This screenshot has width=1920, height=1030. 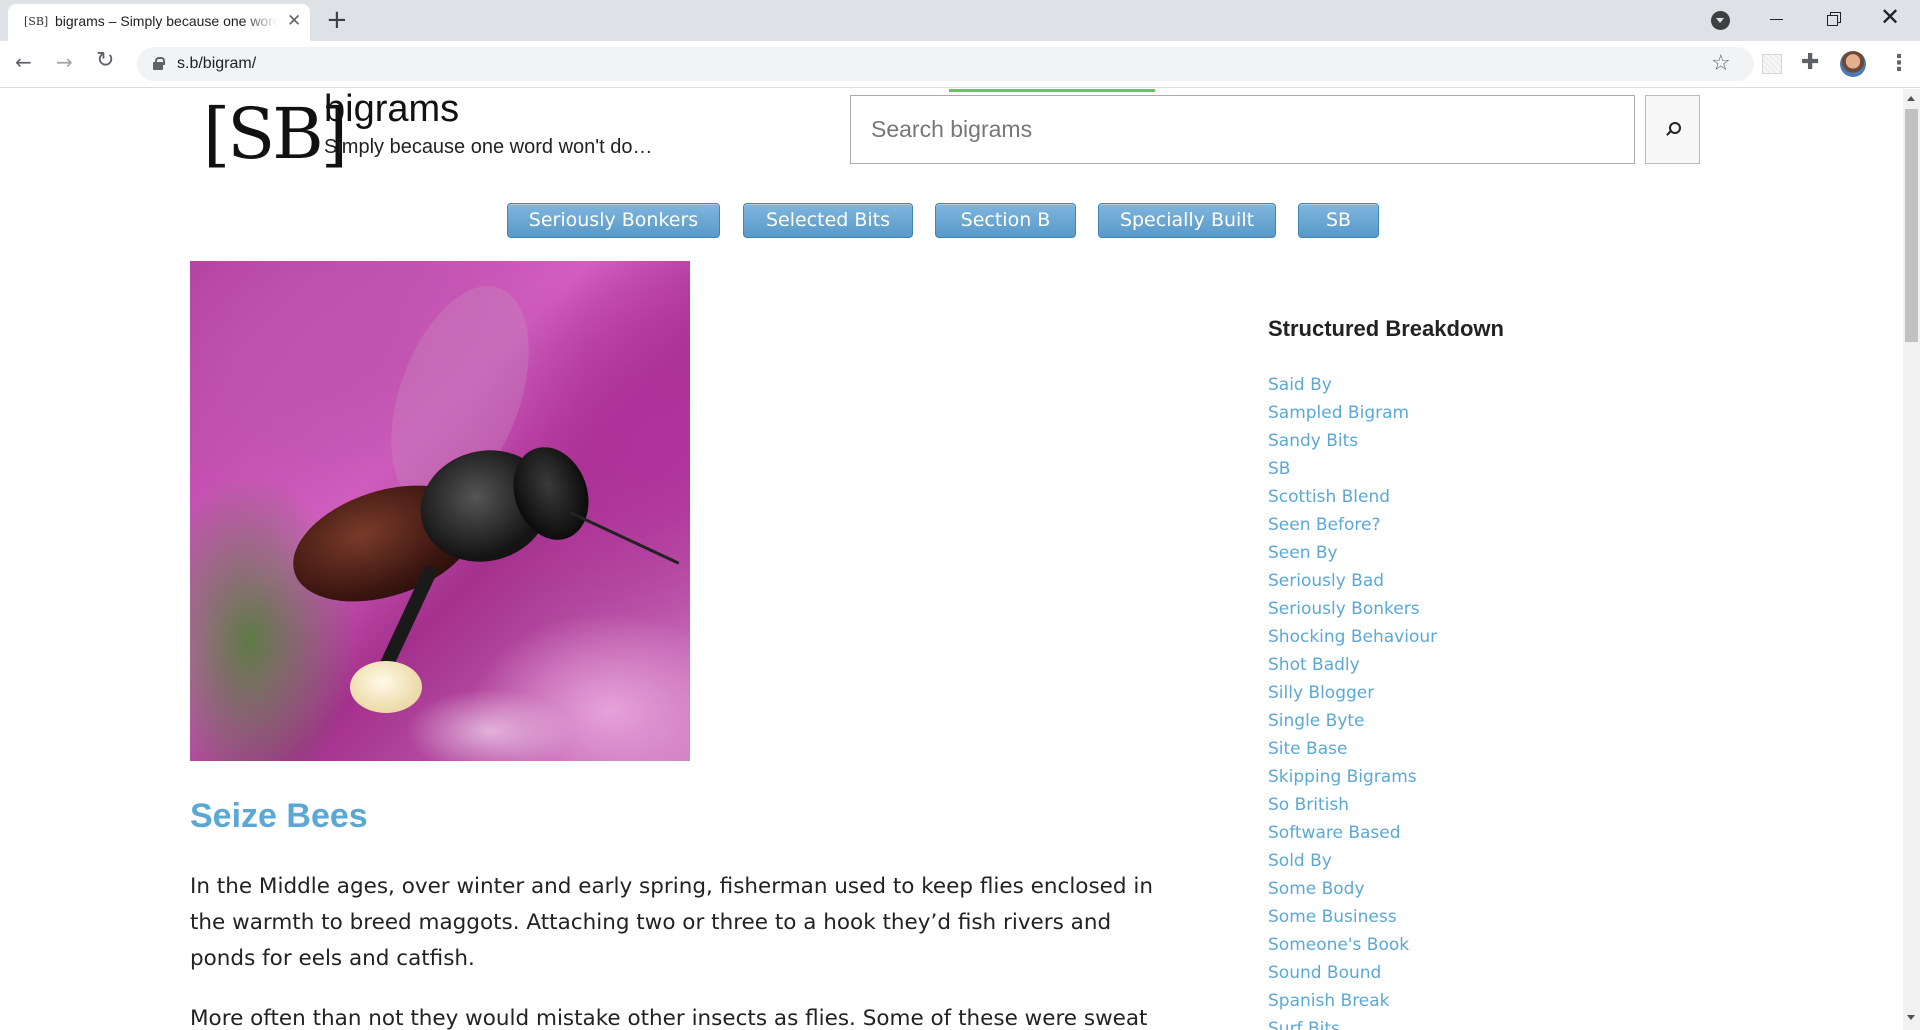 I want to click on sidebar-link: Scottish Blend, so click(x=1352, y=501).